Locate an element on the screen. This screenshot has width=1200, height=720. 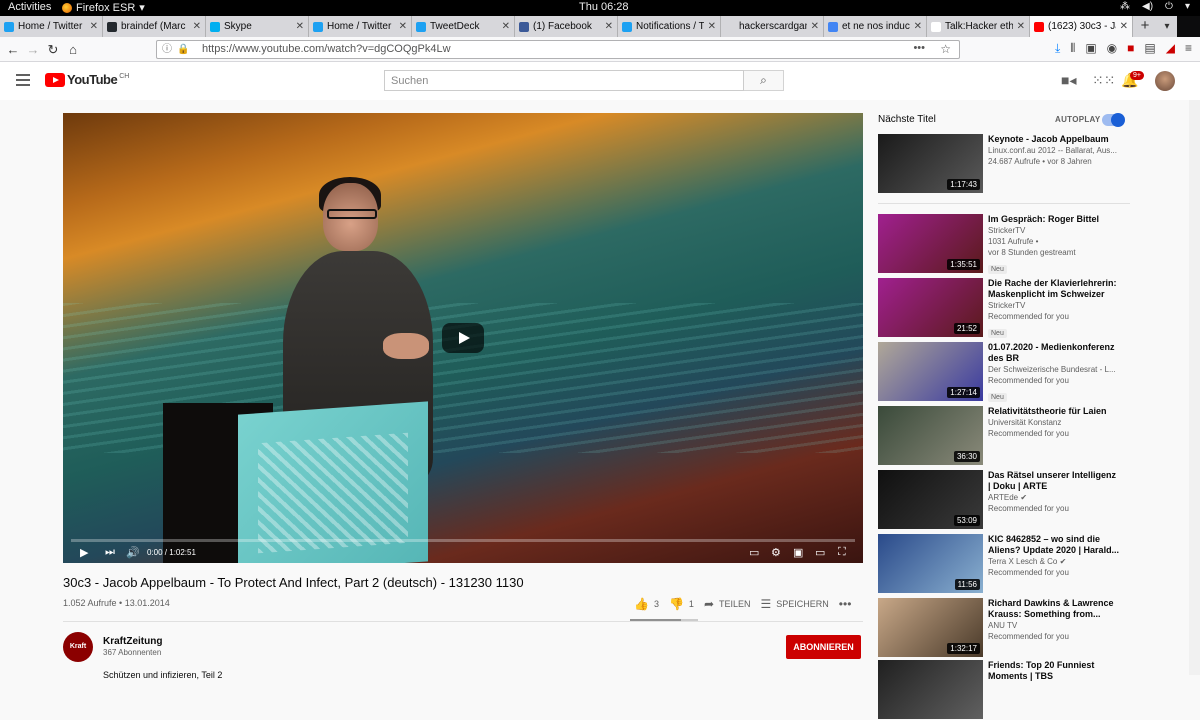
browser-tab: Notifications / T ✕ is located at coordinates (669, 26).